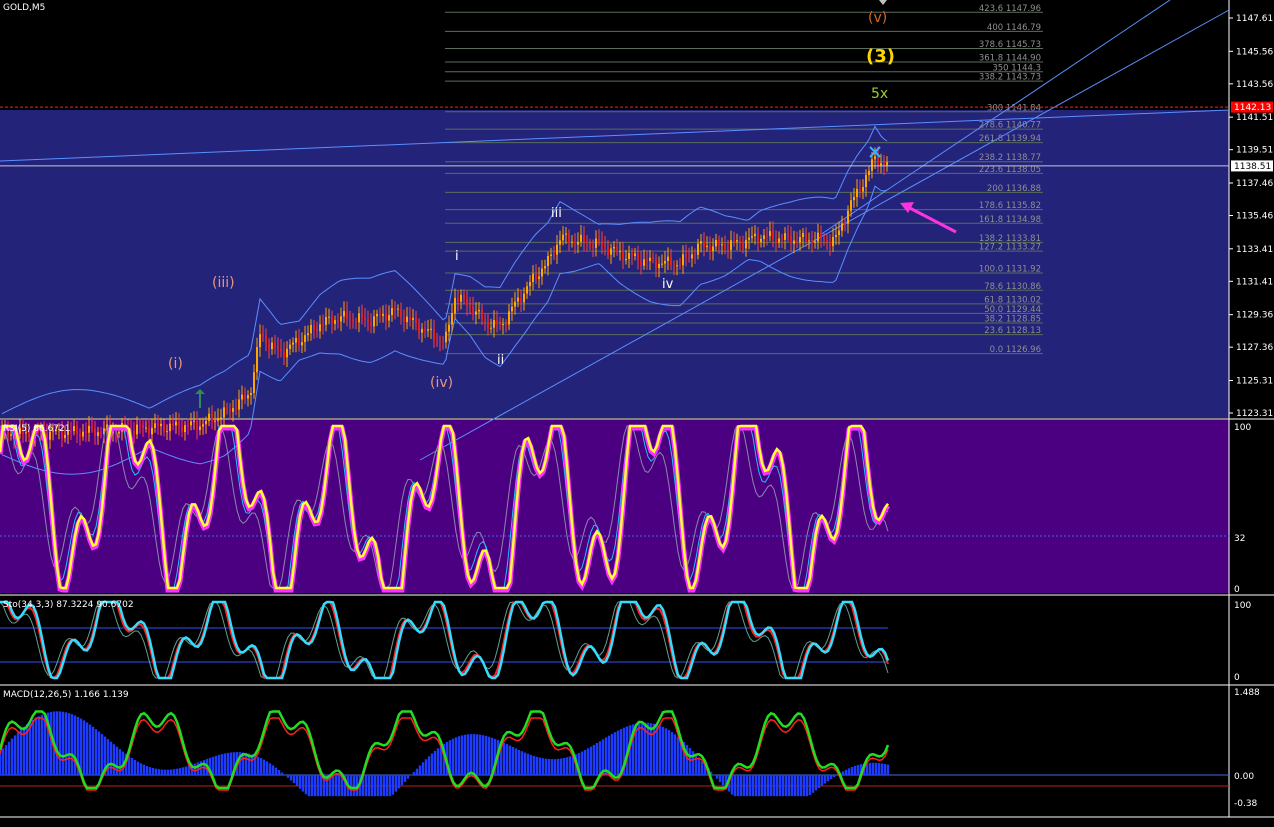  I want to click on fib-label: 50.0 1129.44, so click(1012, 310).